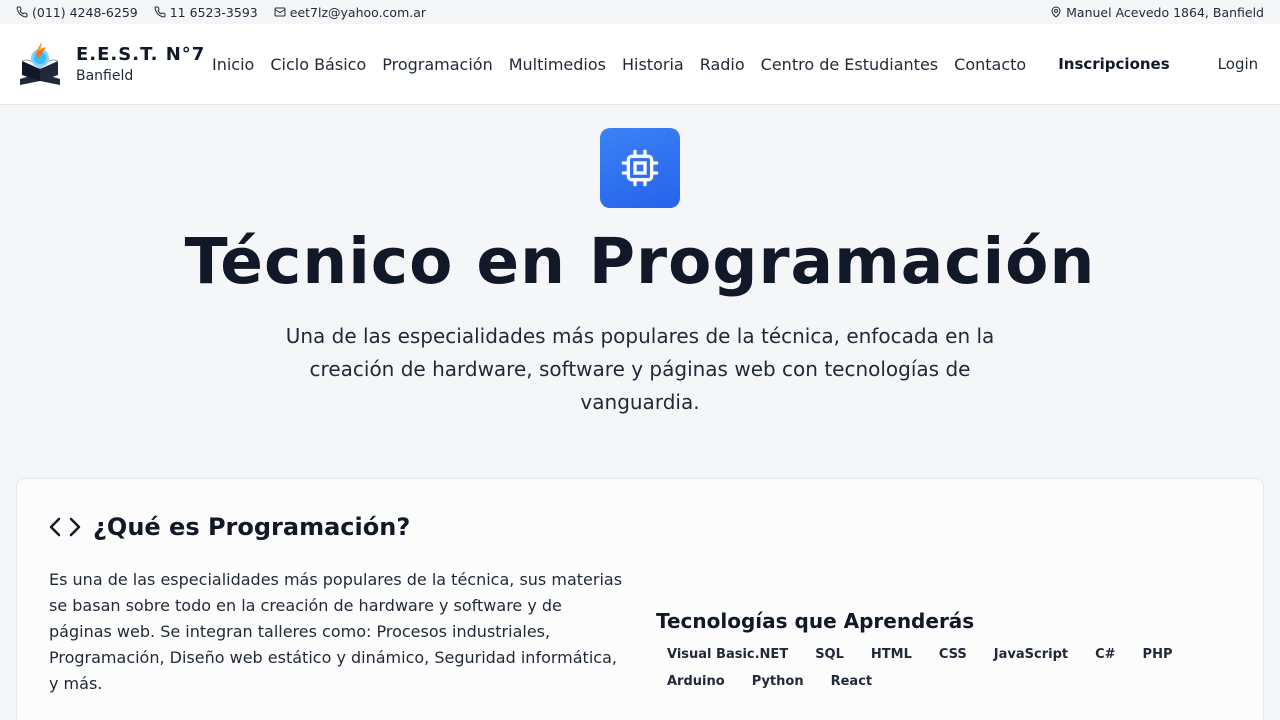  What do you see at coordinates (358, 12) in the screenshot?
I see `email-address: eet7lz@yahoo.com.ar` at bounding box center [358, 12].